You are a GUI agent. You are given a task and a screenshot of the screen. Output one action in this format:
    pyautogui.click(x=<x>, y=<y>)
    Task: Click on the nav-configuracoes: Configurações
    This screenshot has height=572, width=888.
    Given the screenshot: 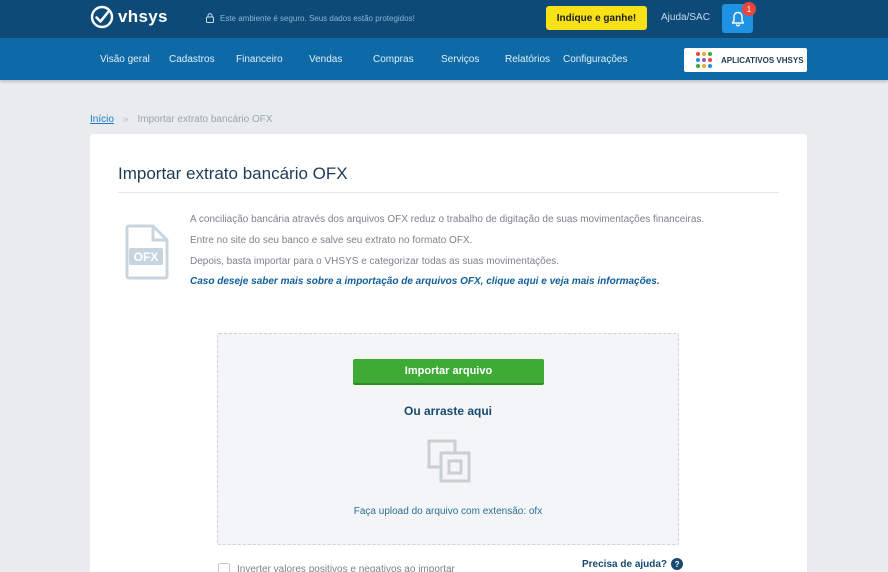 What is the action you would take?
    pyautogui.click(x=595, y=59)
    